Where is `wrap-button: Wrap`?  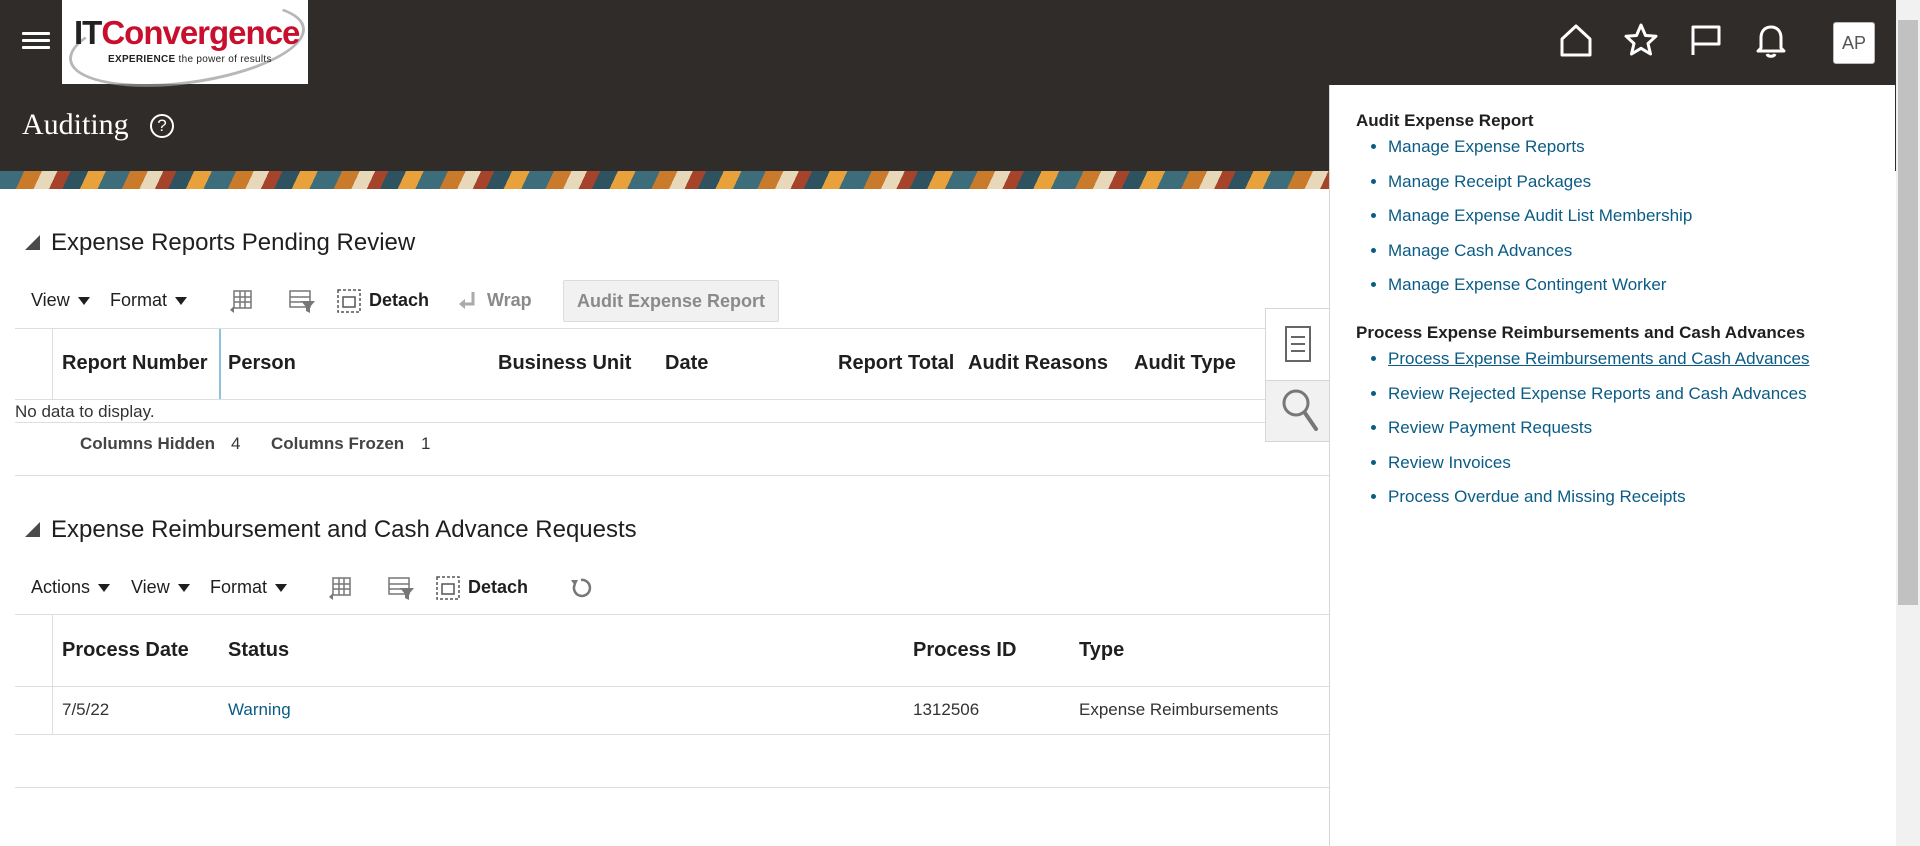 wrap-button: Wrap is located at coordinates (509, 300).